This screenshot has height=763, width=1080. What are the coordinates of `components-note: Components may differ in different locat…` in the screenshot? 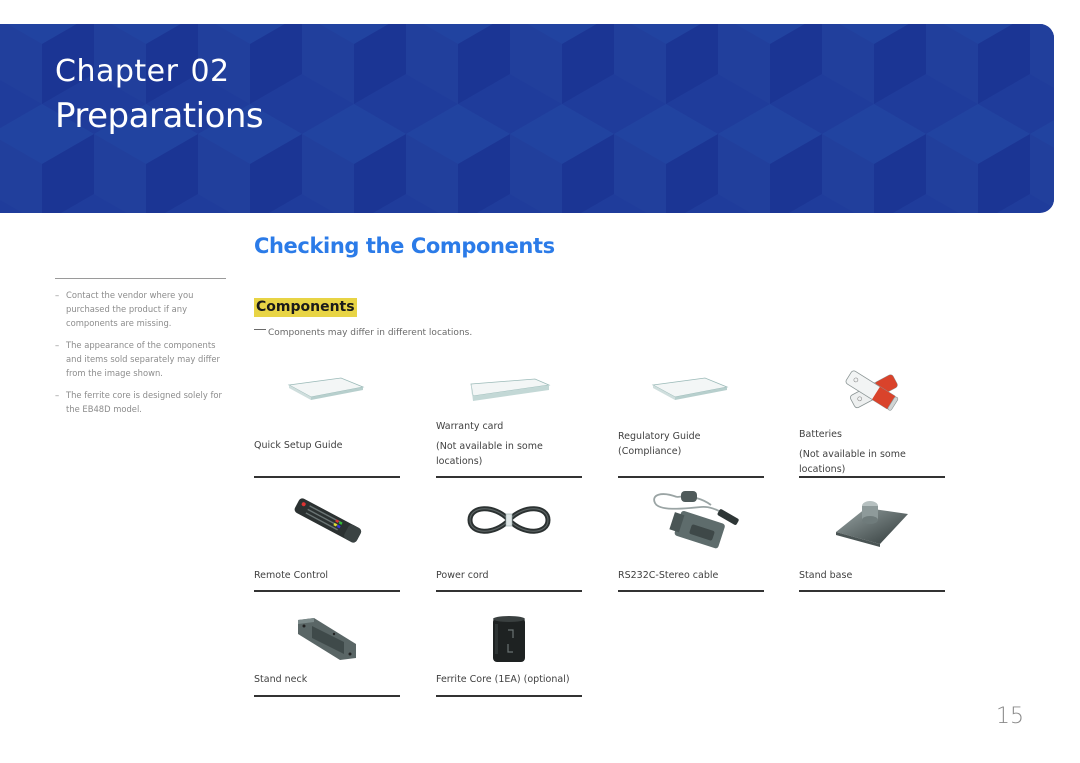 It's located at (363, 333).